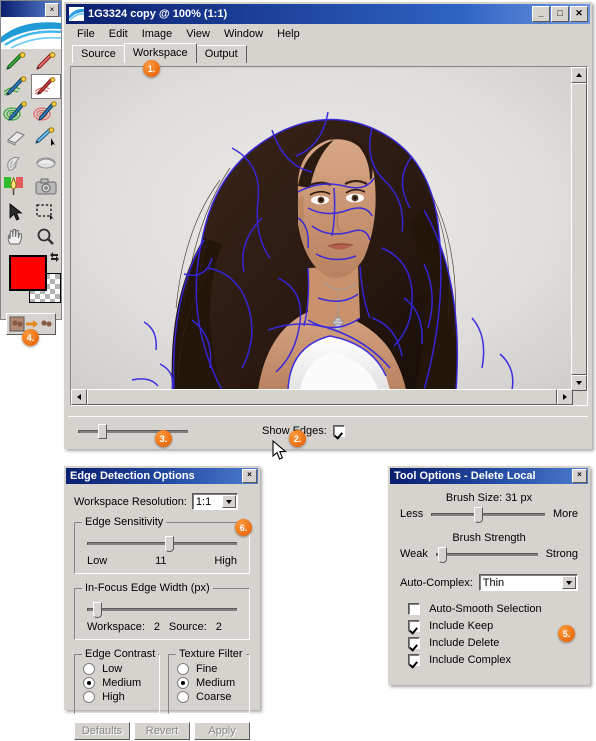 The image size is (596, 741). Describe the element at coordinates (288, 34) in the screenshot. I see `menu-help: Help` at that location.